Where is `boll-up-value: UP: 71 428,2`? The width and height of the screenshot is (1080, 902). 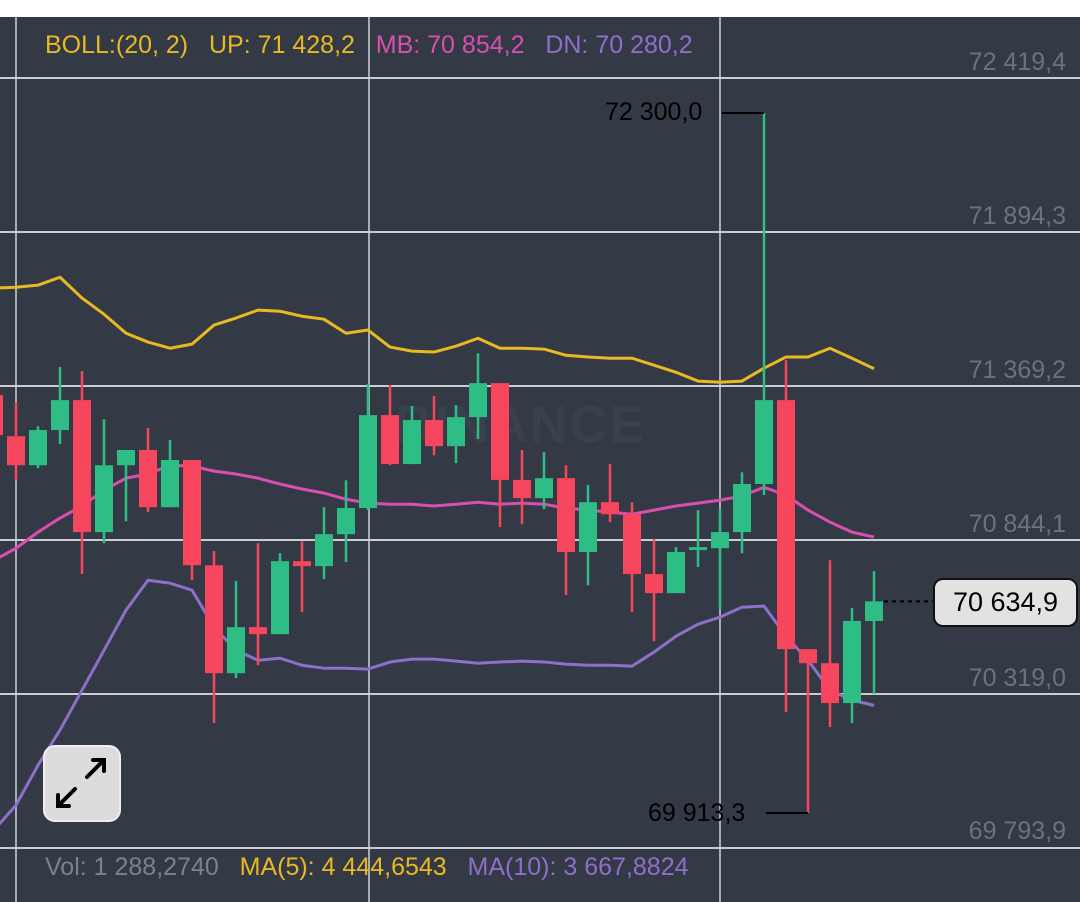
boll-up-value: UP: 71 428,2 is located at coordinates (281, 45).